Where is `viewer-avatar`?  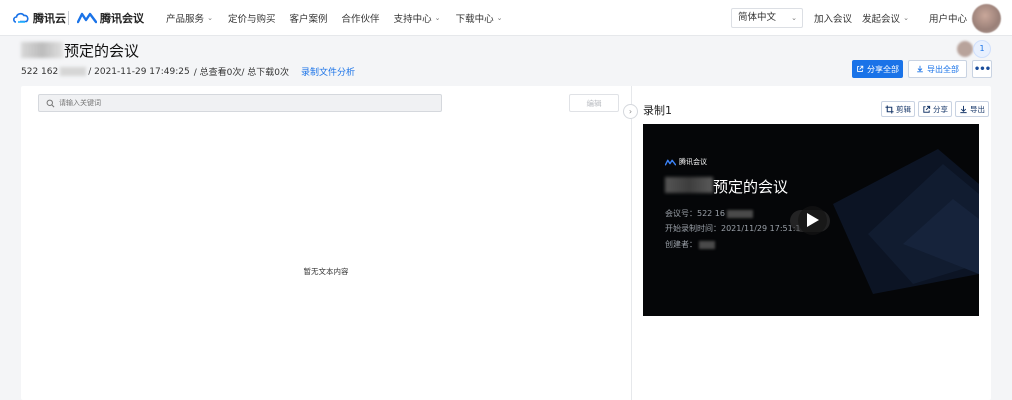
viewer-avatar is located at coordinates (965, 49).